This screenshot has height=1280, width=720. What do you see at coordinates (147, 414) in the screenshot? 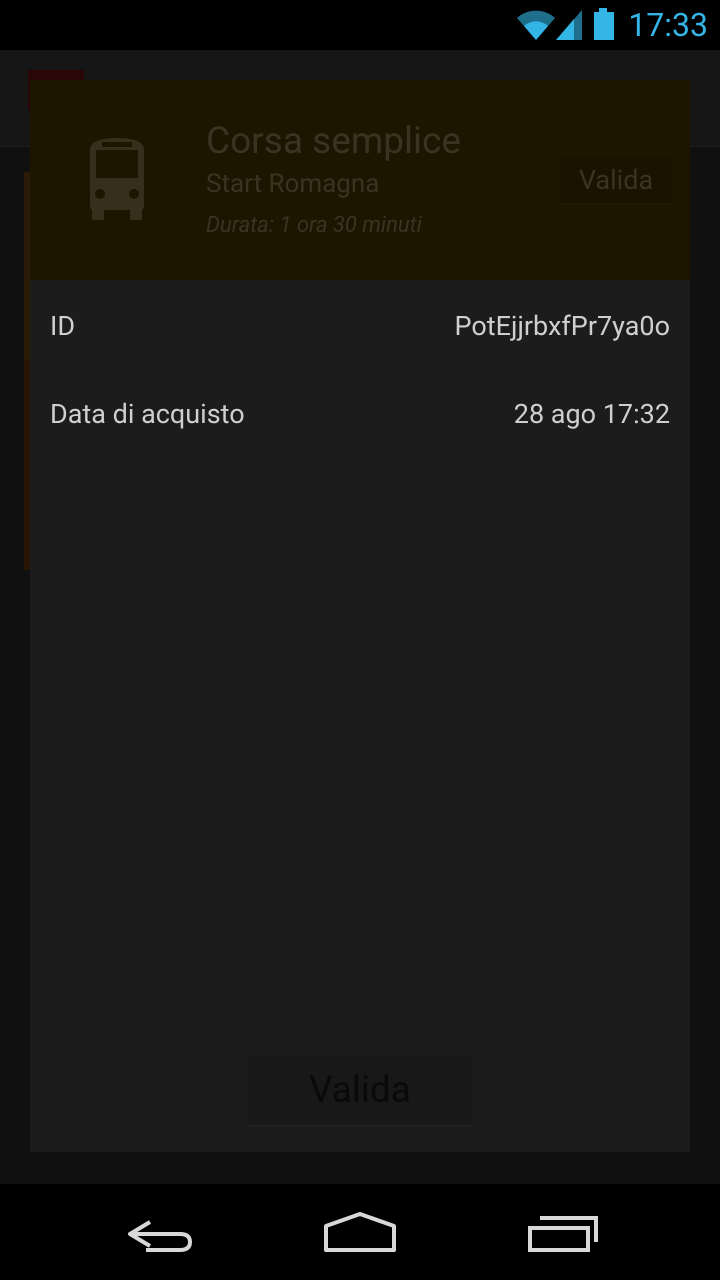
I see `detail-label: Data di acquisto` at bounding box center [147, 414].